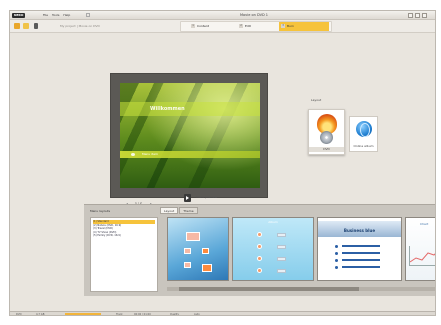 Image resolution: width=441 pixels, height=325 pixels. Describe the element at coordinates (326, 149) in the screenshot. I see `layout-card-label: DVD` at that location.